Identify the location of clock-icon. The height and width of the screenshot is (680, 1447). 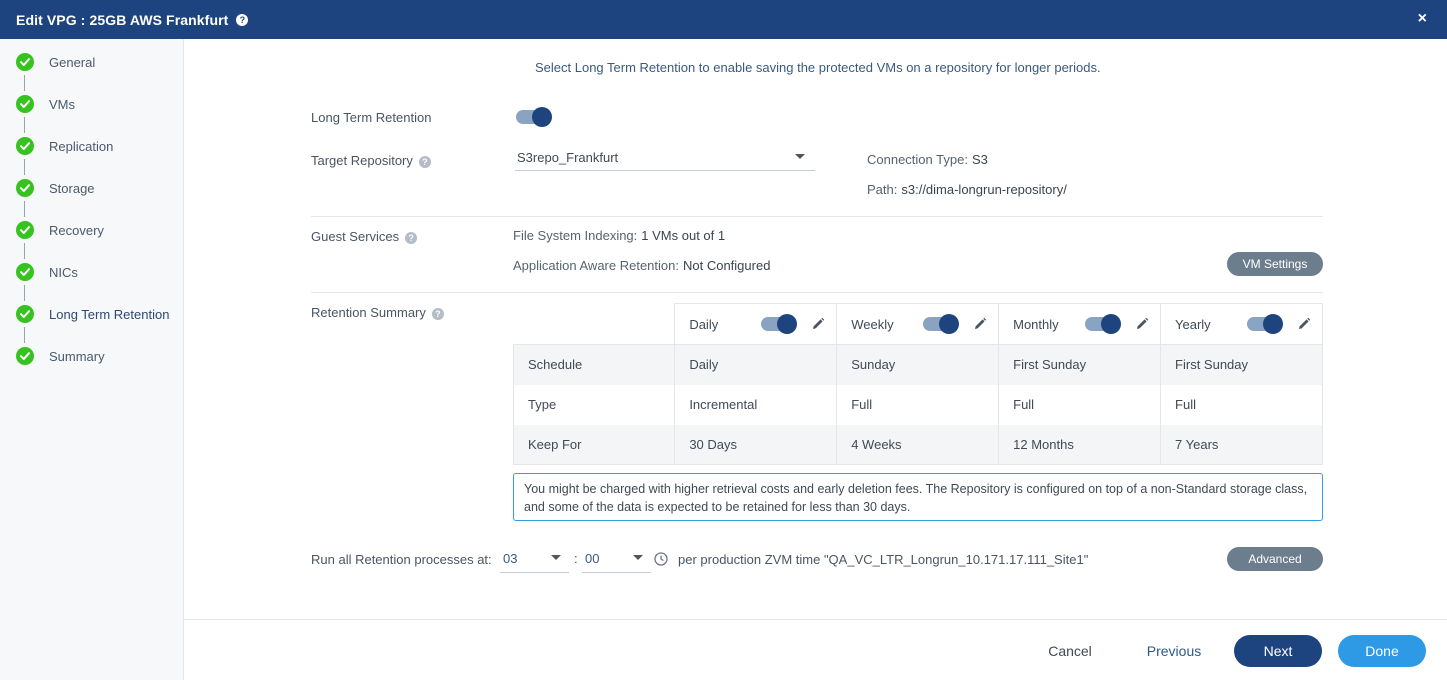
(661, 559).